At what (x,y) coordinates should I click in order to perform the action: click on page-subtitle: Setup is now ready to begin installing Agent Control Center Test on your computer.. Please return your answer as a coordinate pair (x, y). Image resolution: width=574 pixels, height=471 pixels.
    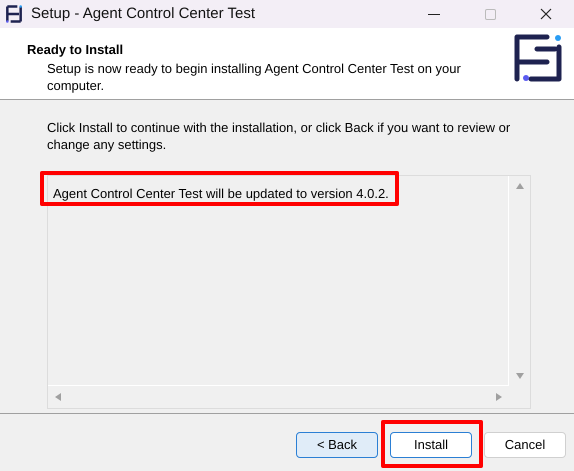
    Looking at the image, I should click on (254, 77).